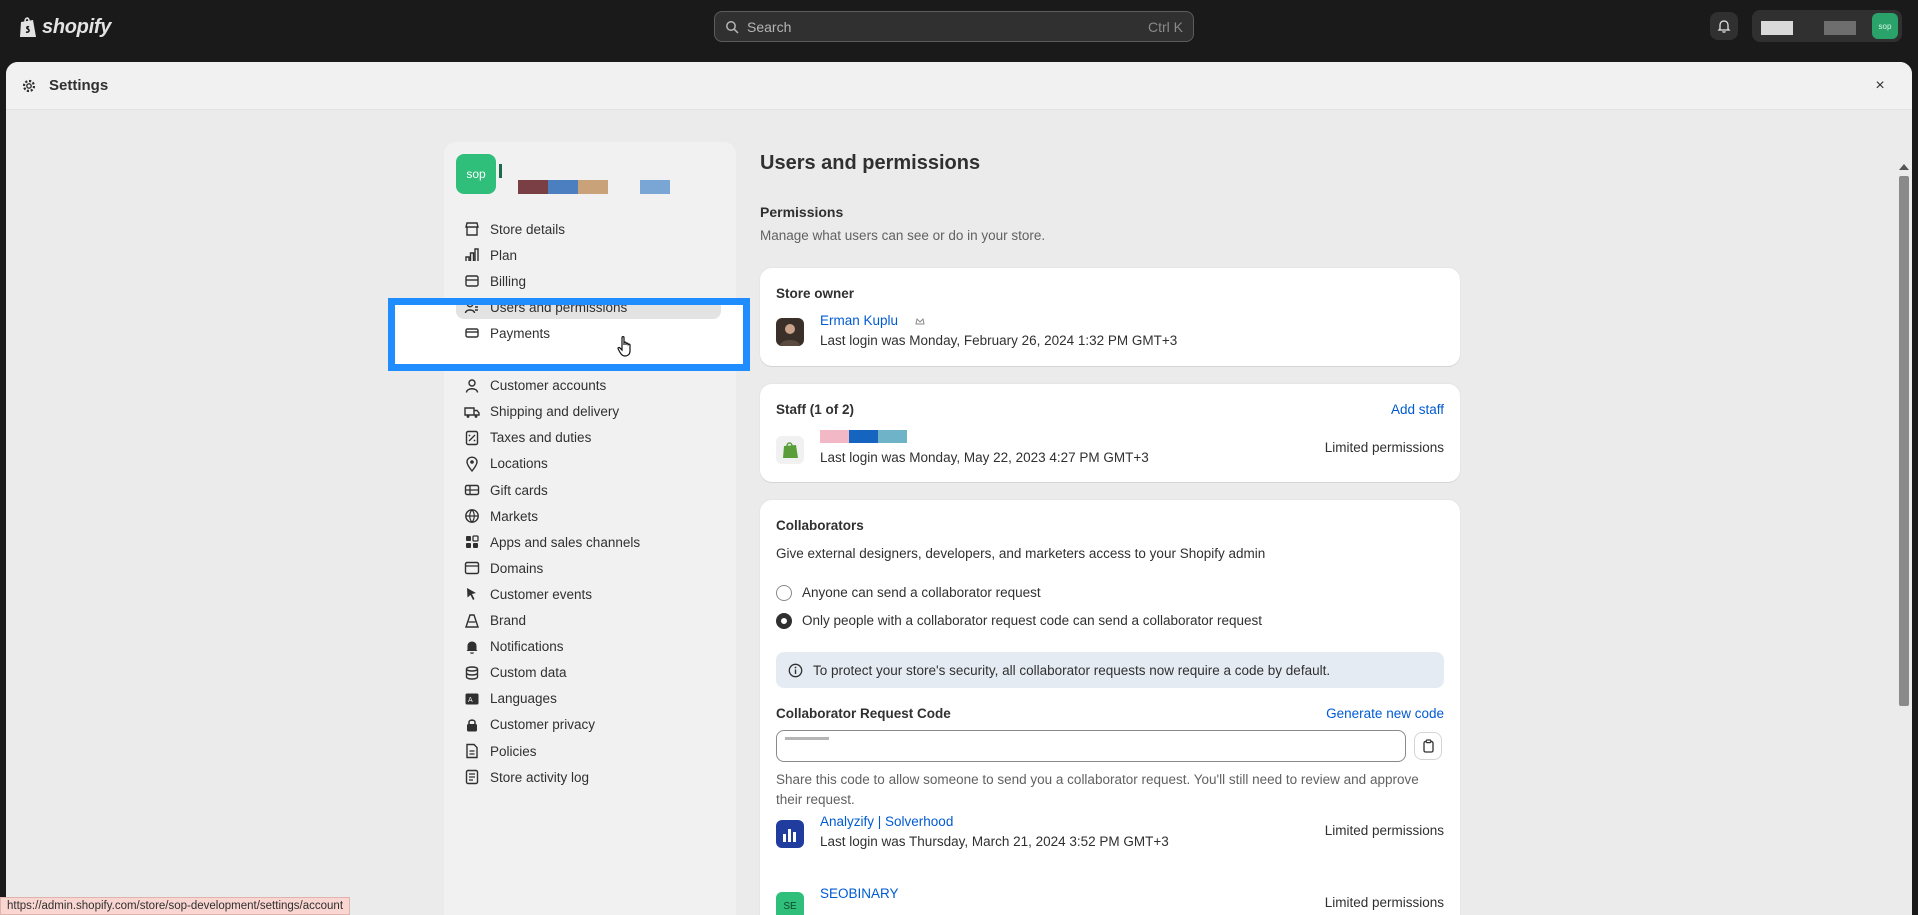  I want to click on copy-code-button, so click(1428, 746).